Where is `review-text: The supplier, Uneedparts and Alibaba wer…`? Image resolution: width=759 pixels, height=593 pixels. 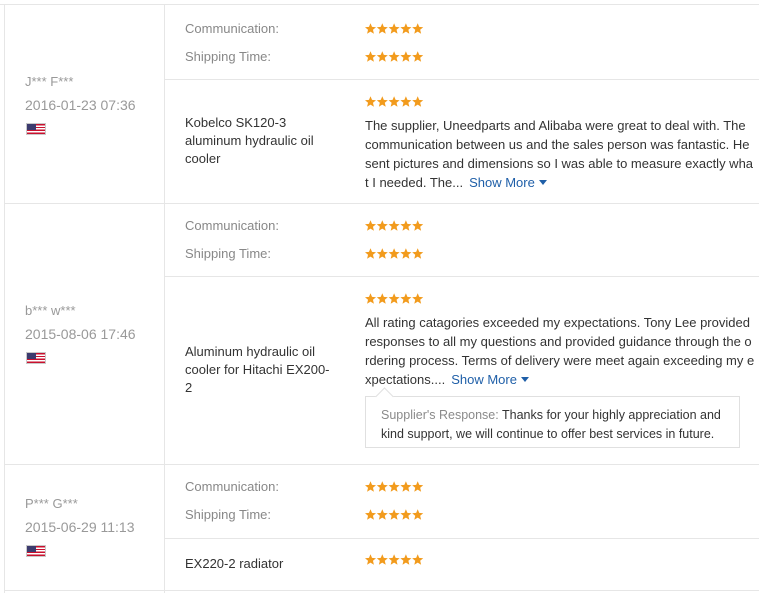 review-text: The supplier, Uneedparts and Alibaba wer… is located at coordinates (560, 154).